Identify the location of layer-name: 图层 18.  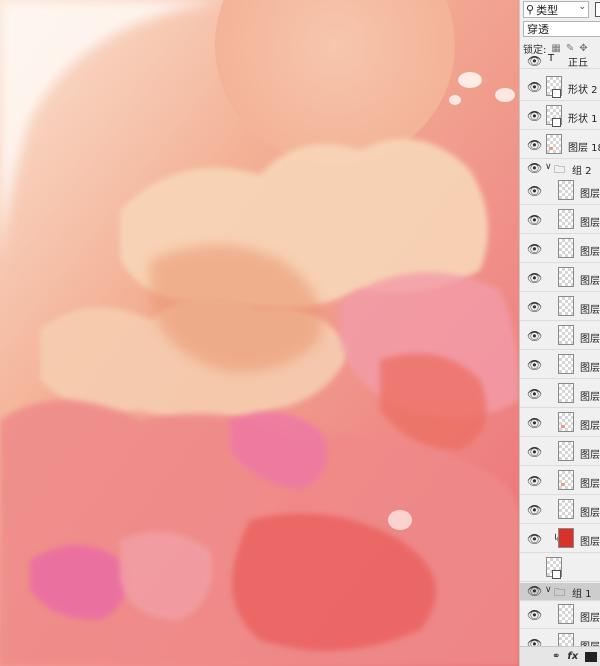
(584, 148).